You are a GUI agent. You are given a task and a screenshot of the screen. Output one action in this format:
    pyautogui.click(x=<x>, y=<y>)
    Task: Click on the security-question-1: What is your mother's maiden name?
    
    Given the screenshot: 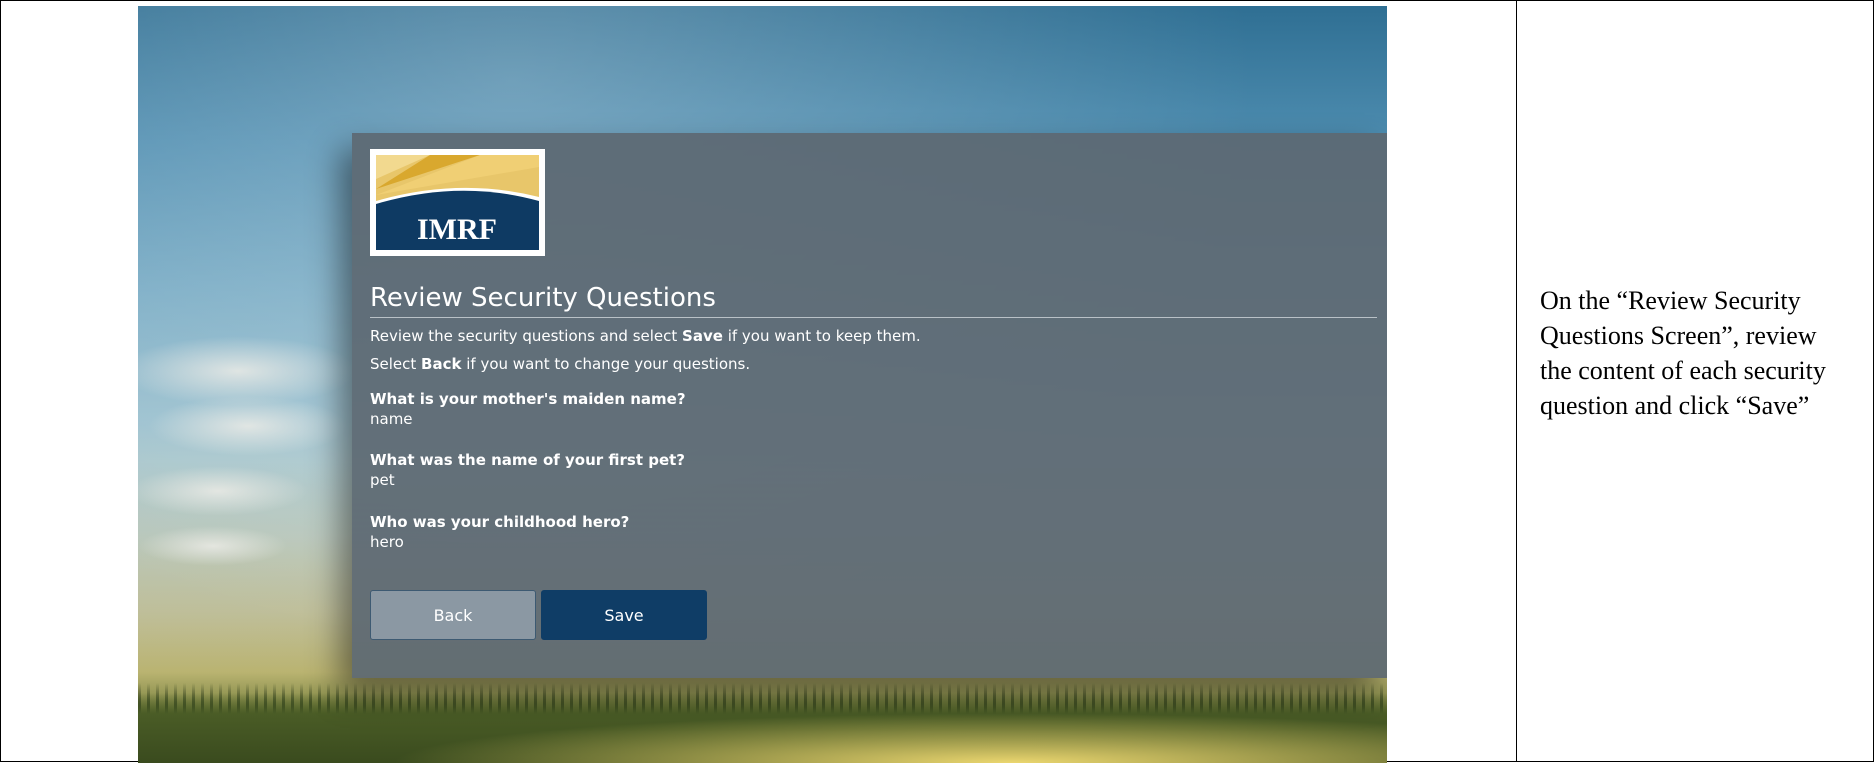 What is the action you would take?
    pyautogui.click(x=528, y=399)
    